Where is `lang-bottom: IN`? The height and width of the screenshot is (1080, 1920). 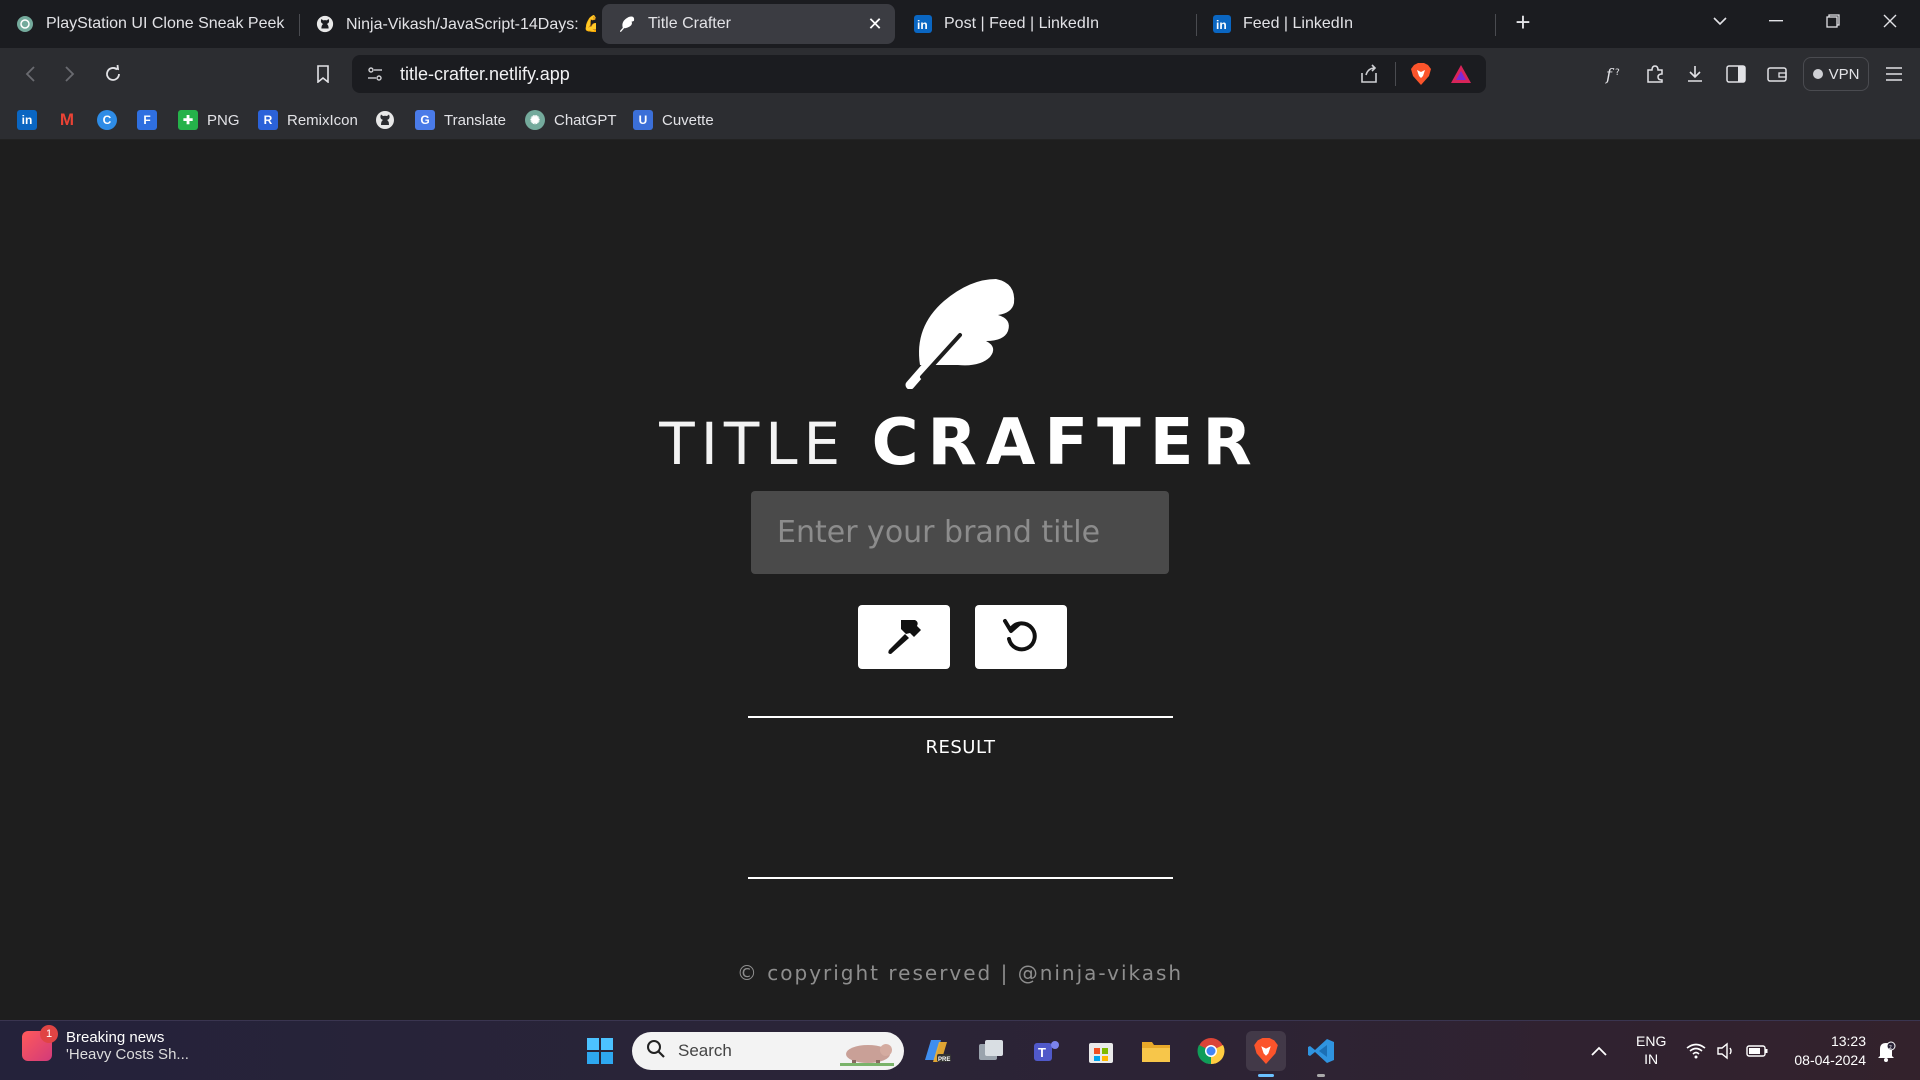 lang-bottom: IN is located at coordinates (1651, 1059).